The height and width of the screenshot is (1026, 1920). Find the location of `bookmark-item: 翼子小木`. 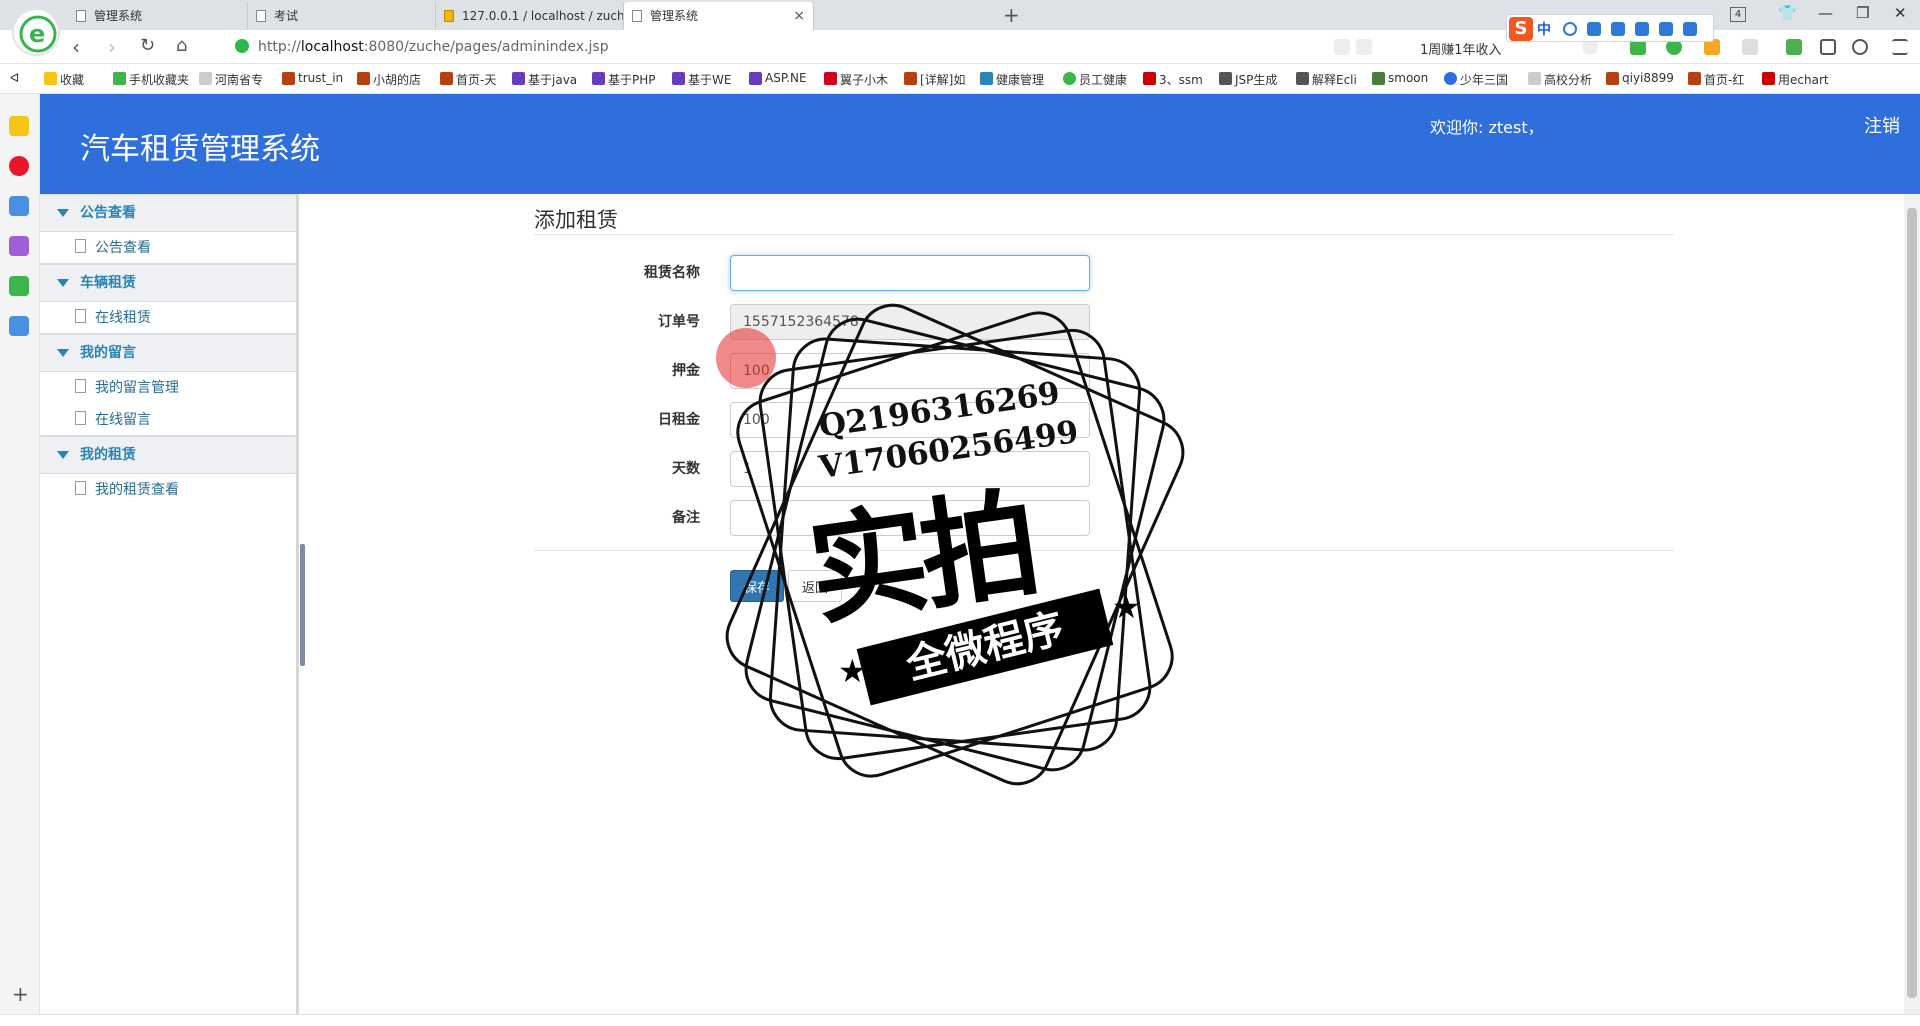

bookmark-item: 翼子小木 is located at coordinates (856, 79).